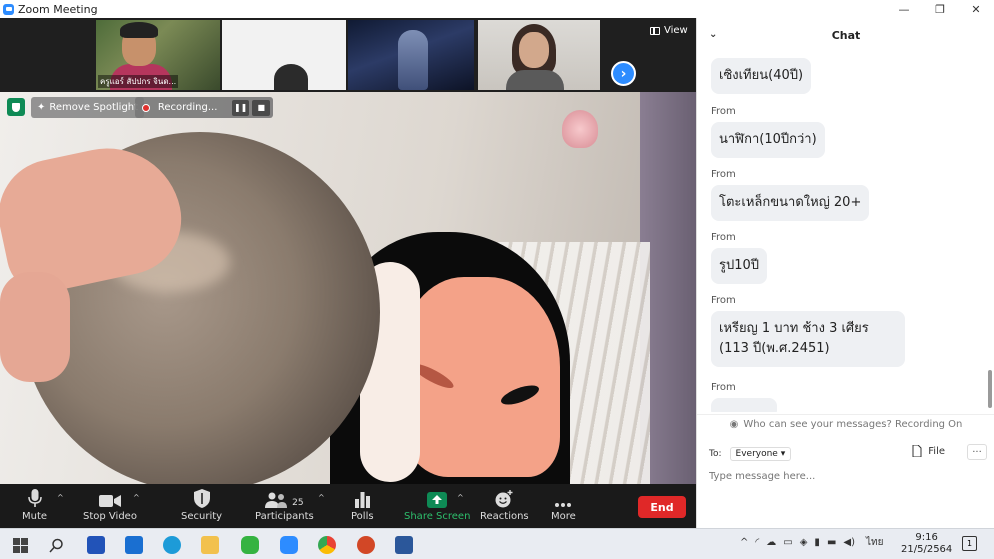  What do you see at coordinates (849, 542) in the screenshot?
I see `speaker-icon: ◀)` at bounding box center [849, 542].